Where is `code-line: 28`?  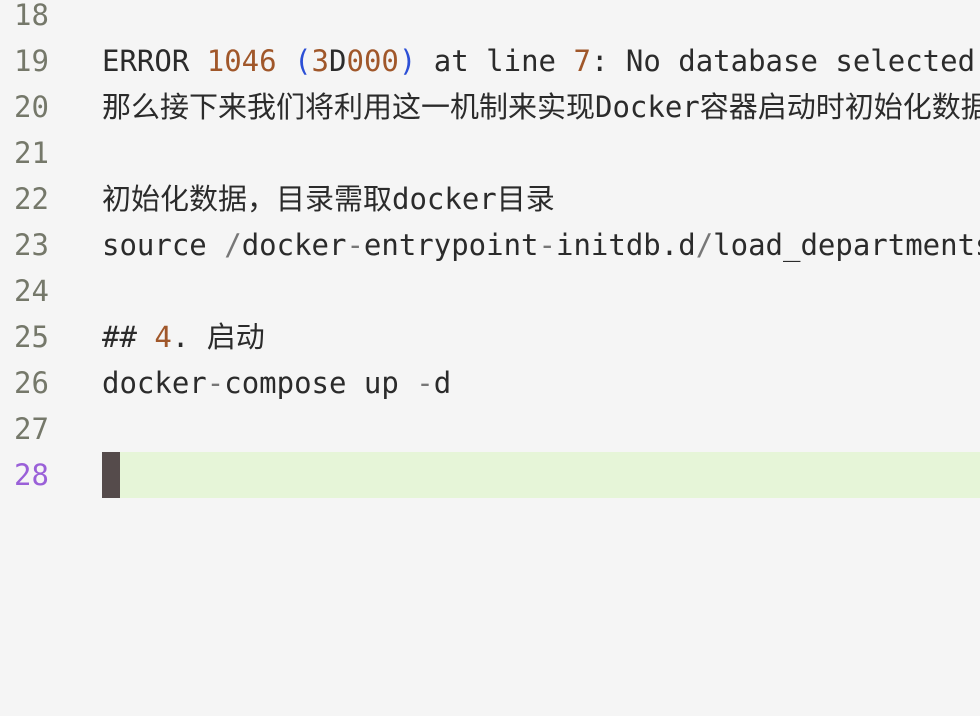
code-line: 28 is located at coordinates (490, 475).